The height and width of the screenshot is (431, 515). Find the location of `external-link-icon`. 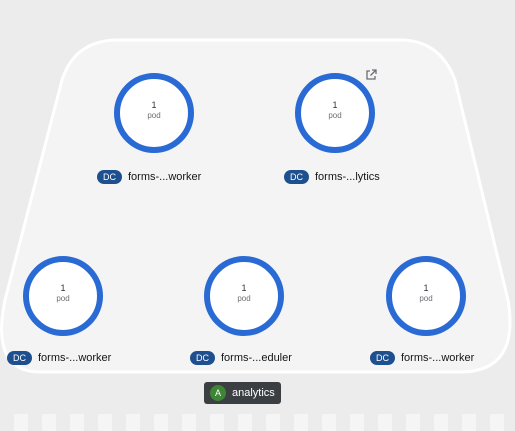

external-link-icon is located at coordinates (371, 75).